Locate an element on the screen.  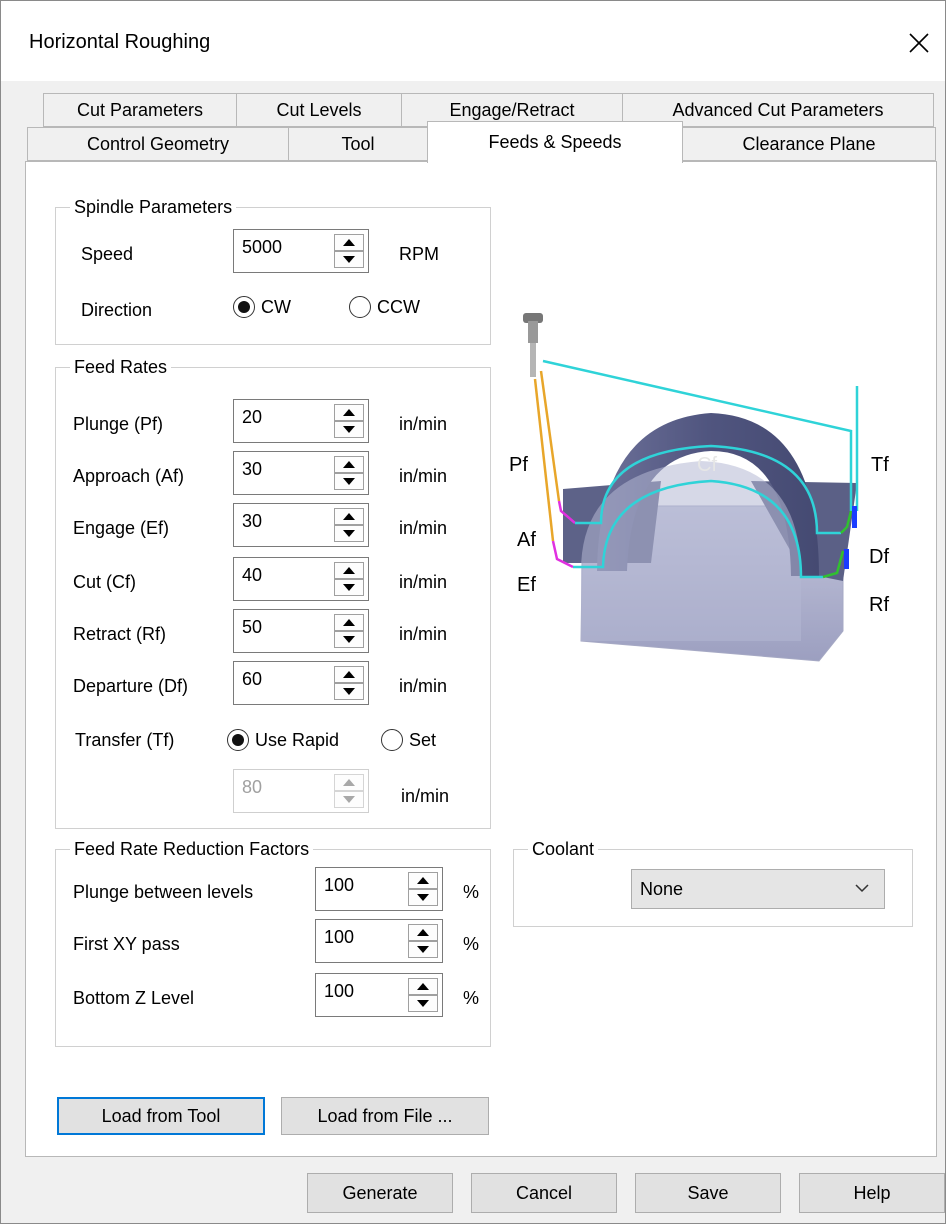
ef-label: Ef is located at coordinates (526, 585).